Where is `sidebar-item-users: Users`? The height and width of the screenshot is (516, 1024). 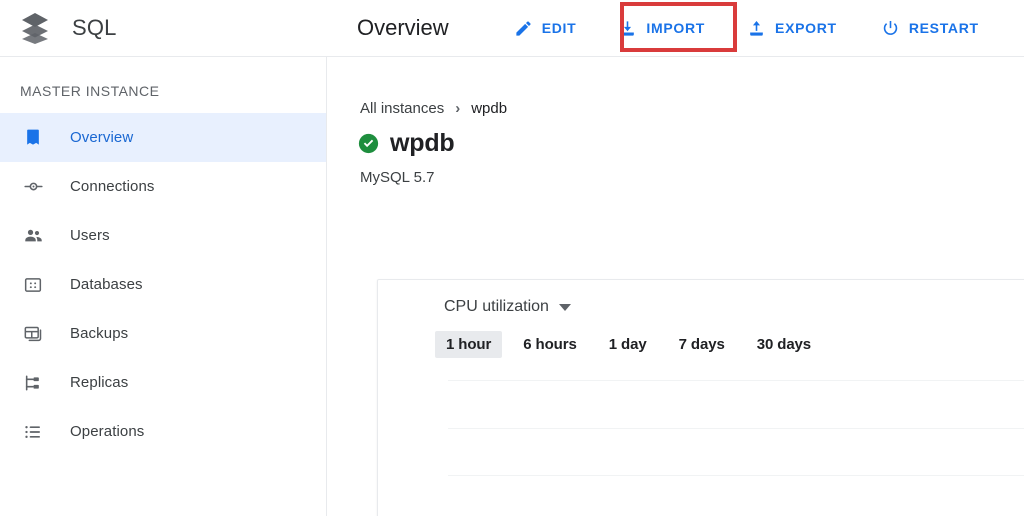 sidebar-item-users: Users is located at coordinates (163, 235).